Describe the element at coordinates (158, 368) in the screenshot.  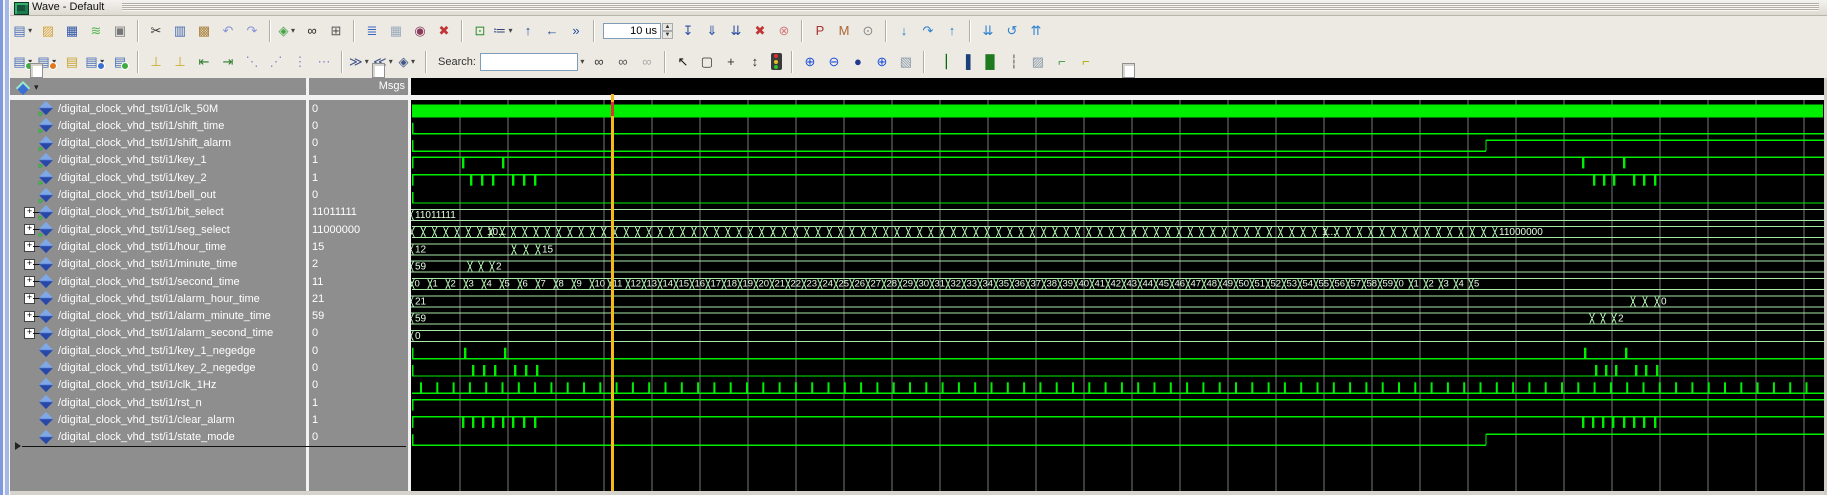
I see `signal-row-key-2-negedge: /digital_clock_vhd_tst/i1/key_2_negedge` at that location.